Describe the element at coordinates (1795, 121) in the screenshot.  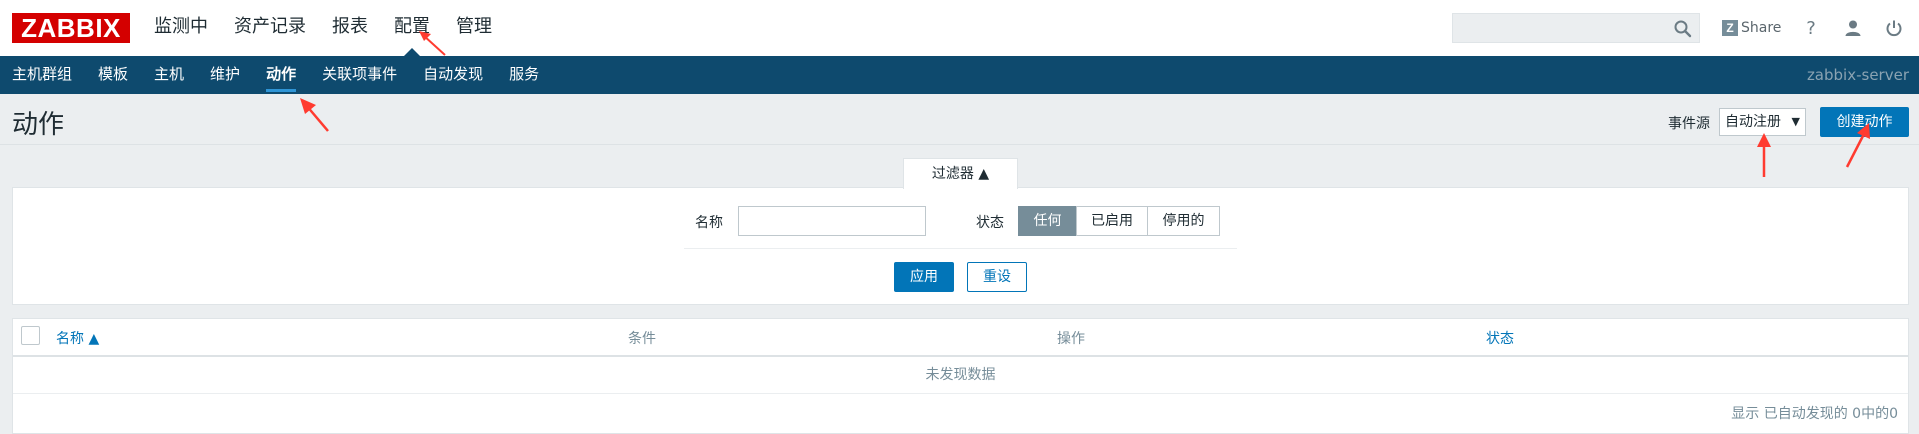
I see `chevron-down-icon: ▼` at that location.